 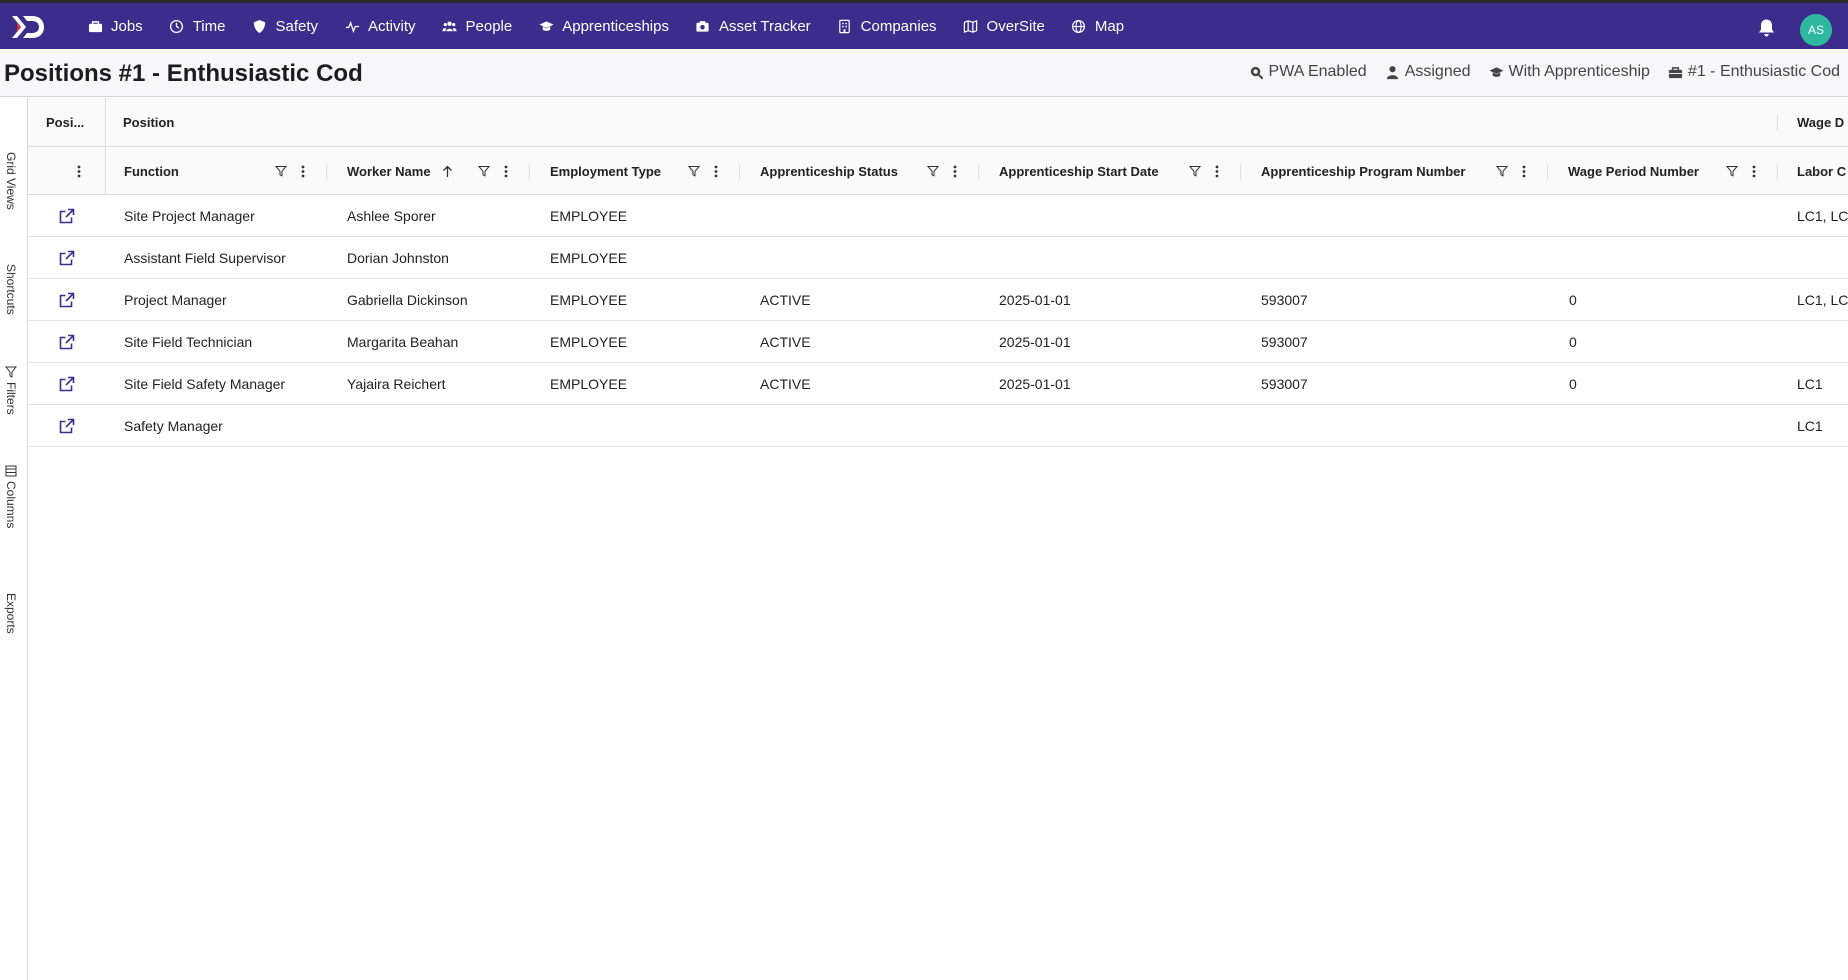 I want to click on page-title: Positions #1 - Enthusiastic Cod, so click(x=183, y=73).